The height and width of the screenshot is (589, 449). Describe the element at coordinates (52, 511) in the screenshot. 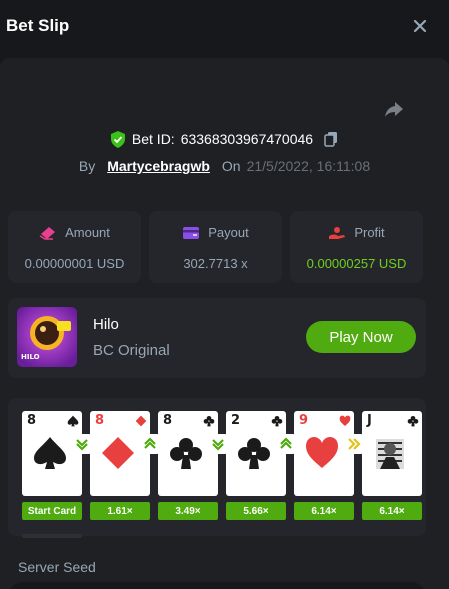

I see `multiplier-label: Start Card` at that location.